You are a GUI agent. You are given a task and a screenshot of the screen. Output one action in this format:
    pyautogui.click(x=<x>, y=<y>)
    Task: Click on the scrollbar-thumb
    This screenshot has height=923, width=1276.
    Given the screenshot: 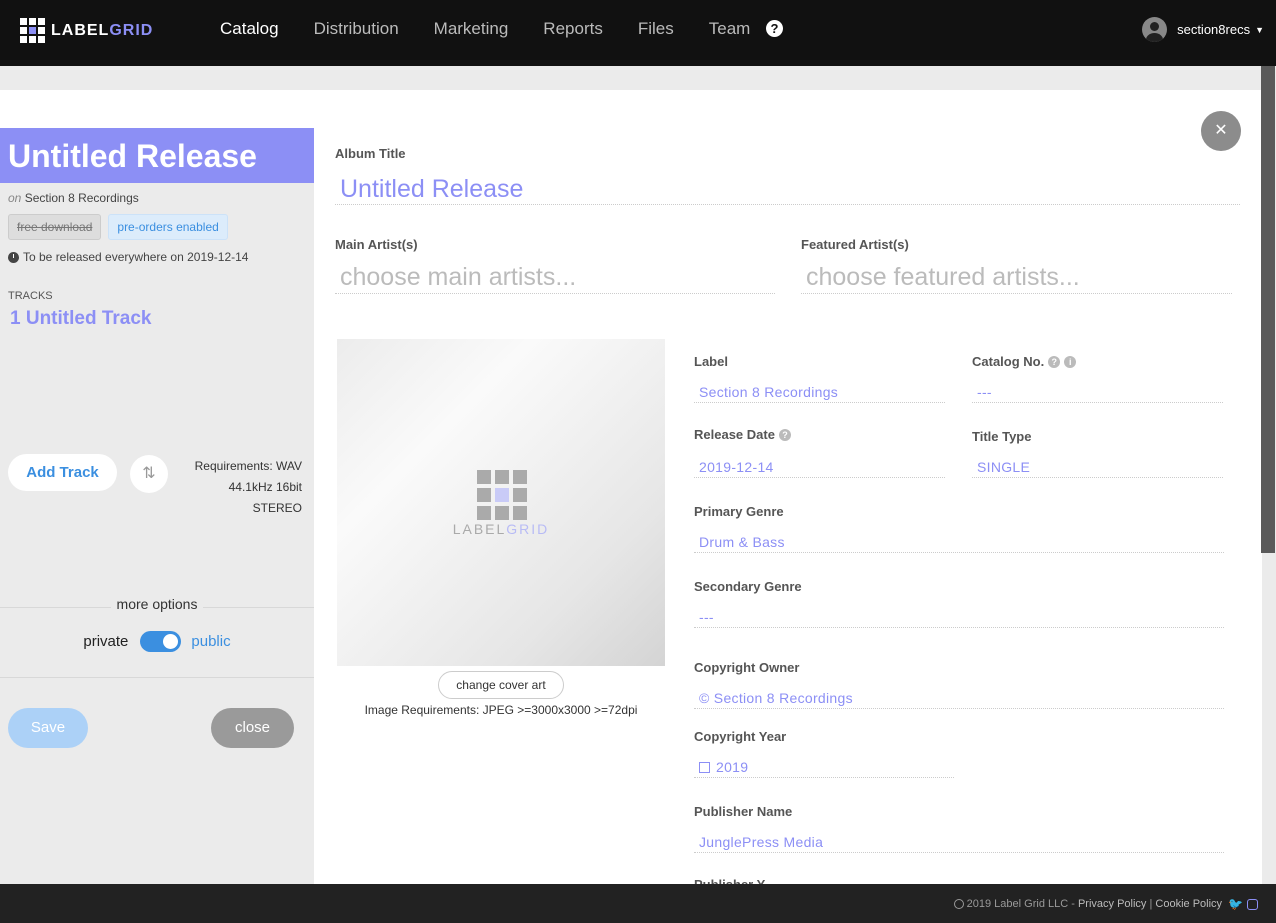 What is the action you would take?
    pyautogui.click(x=1268, y=309)
    